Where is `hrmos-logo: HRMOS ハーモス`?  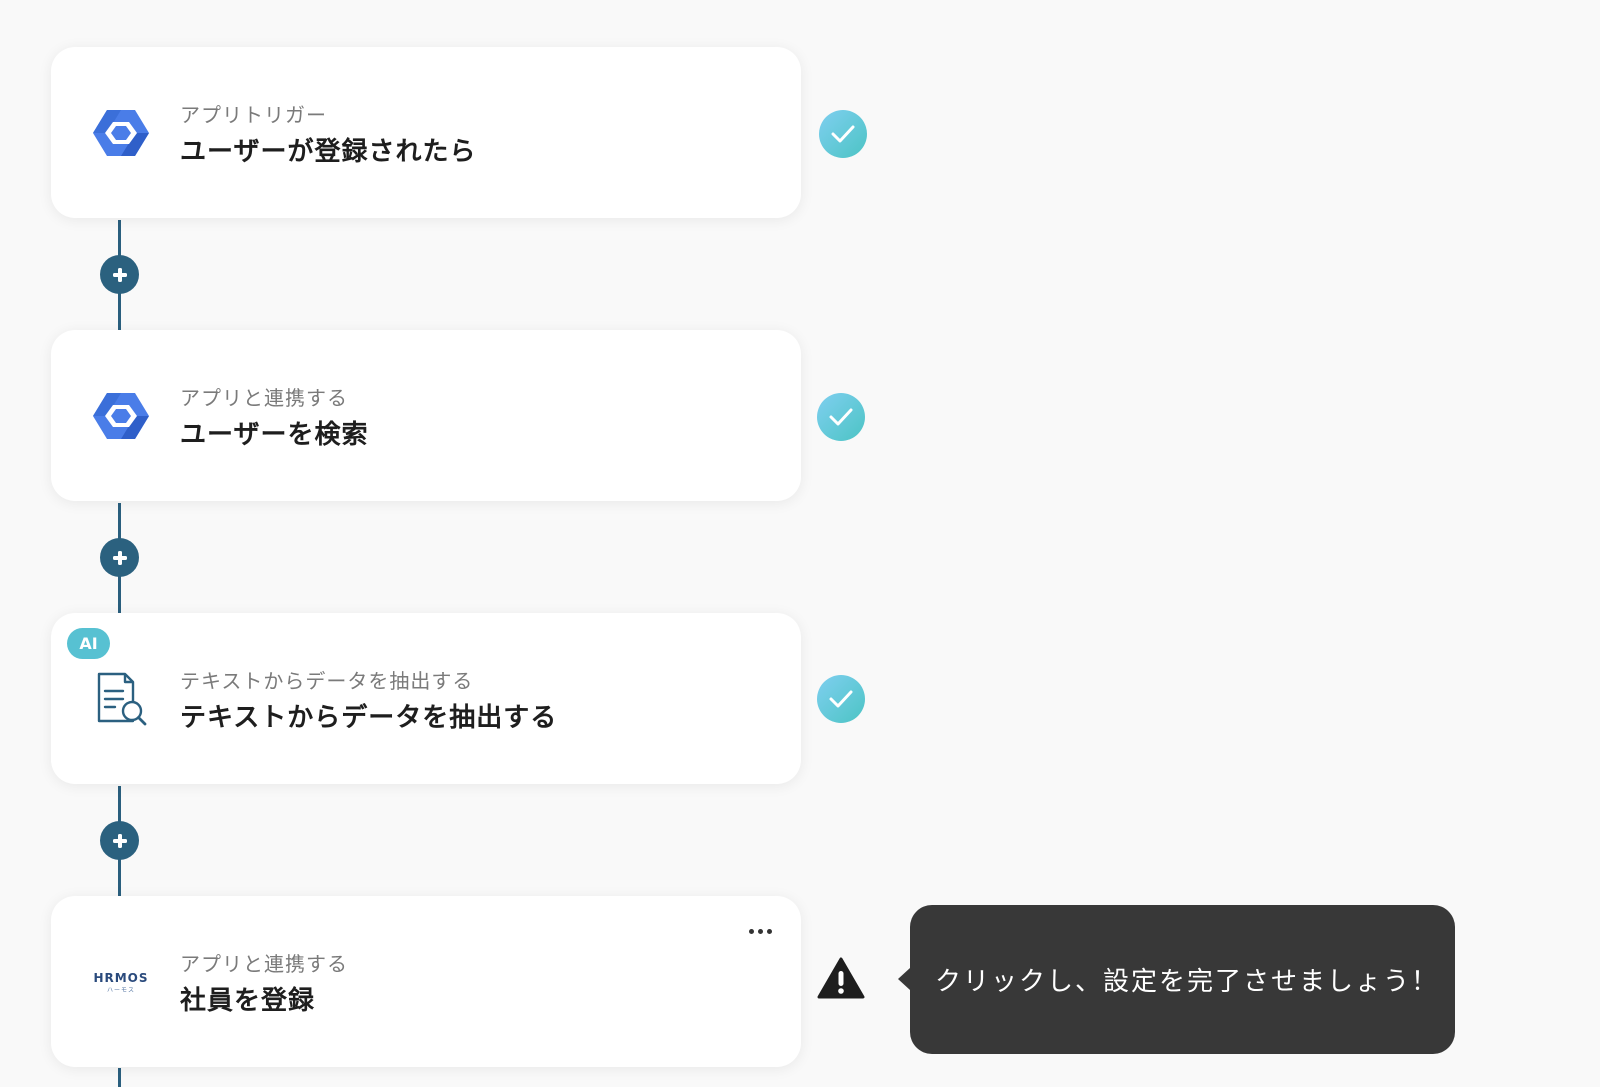 hrmos-logo: HRMOS ハーモス is located at coordinates (121, 982).